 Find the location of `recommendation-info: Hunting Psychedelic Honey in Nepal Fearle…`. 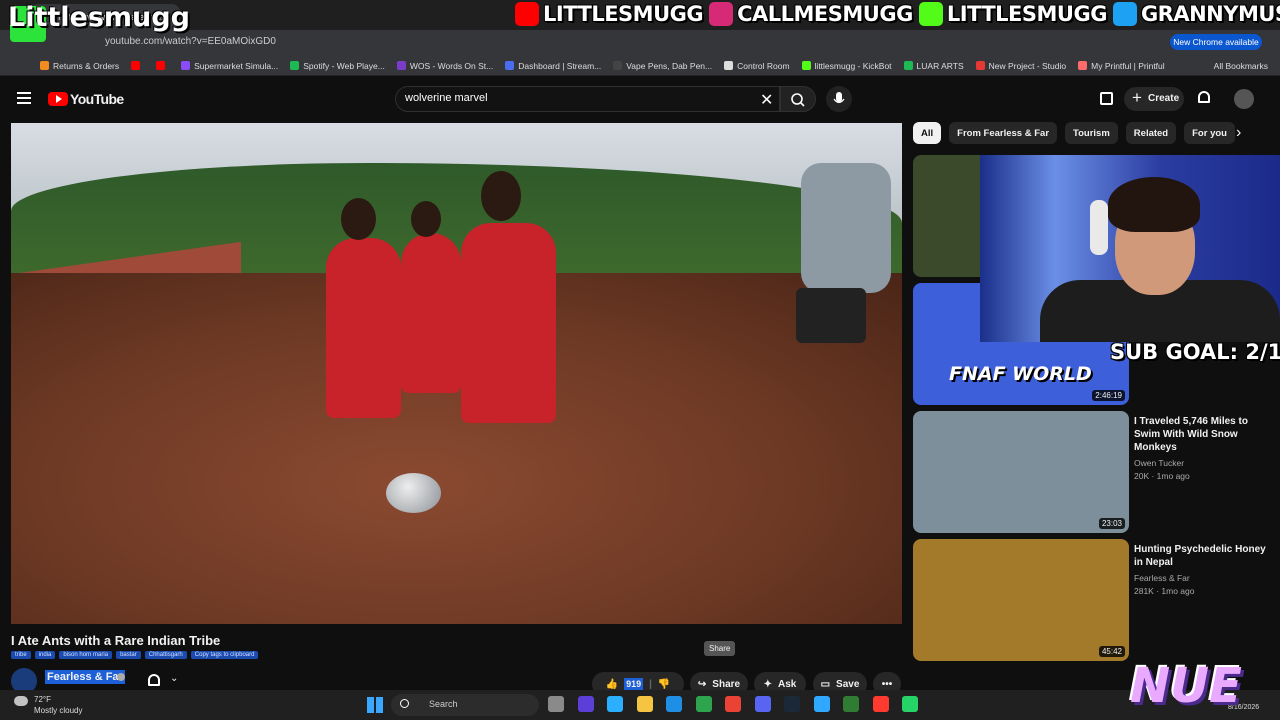

recommendation-info: Hunting Psychedelic Honey in Nepal Fearle… is located at coordinates (1204, 570).